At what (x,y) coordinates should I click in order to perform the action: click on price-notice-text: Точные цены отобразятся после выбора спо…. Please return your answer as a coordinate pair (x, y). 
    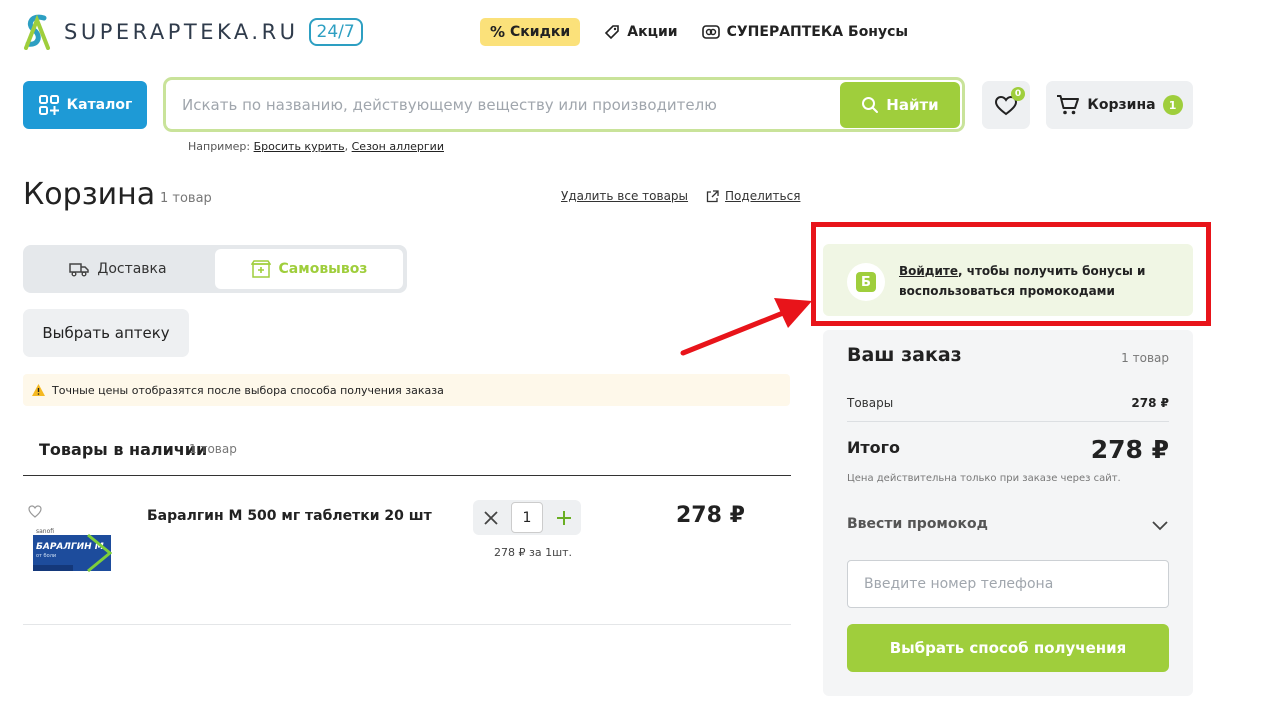
    Looking at the image, I should click on (248, 390).